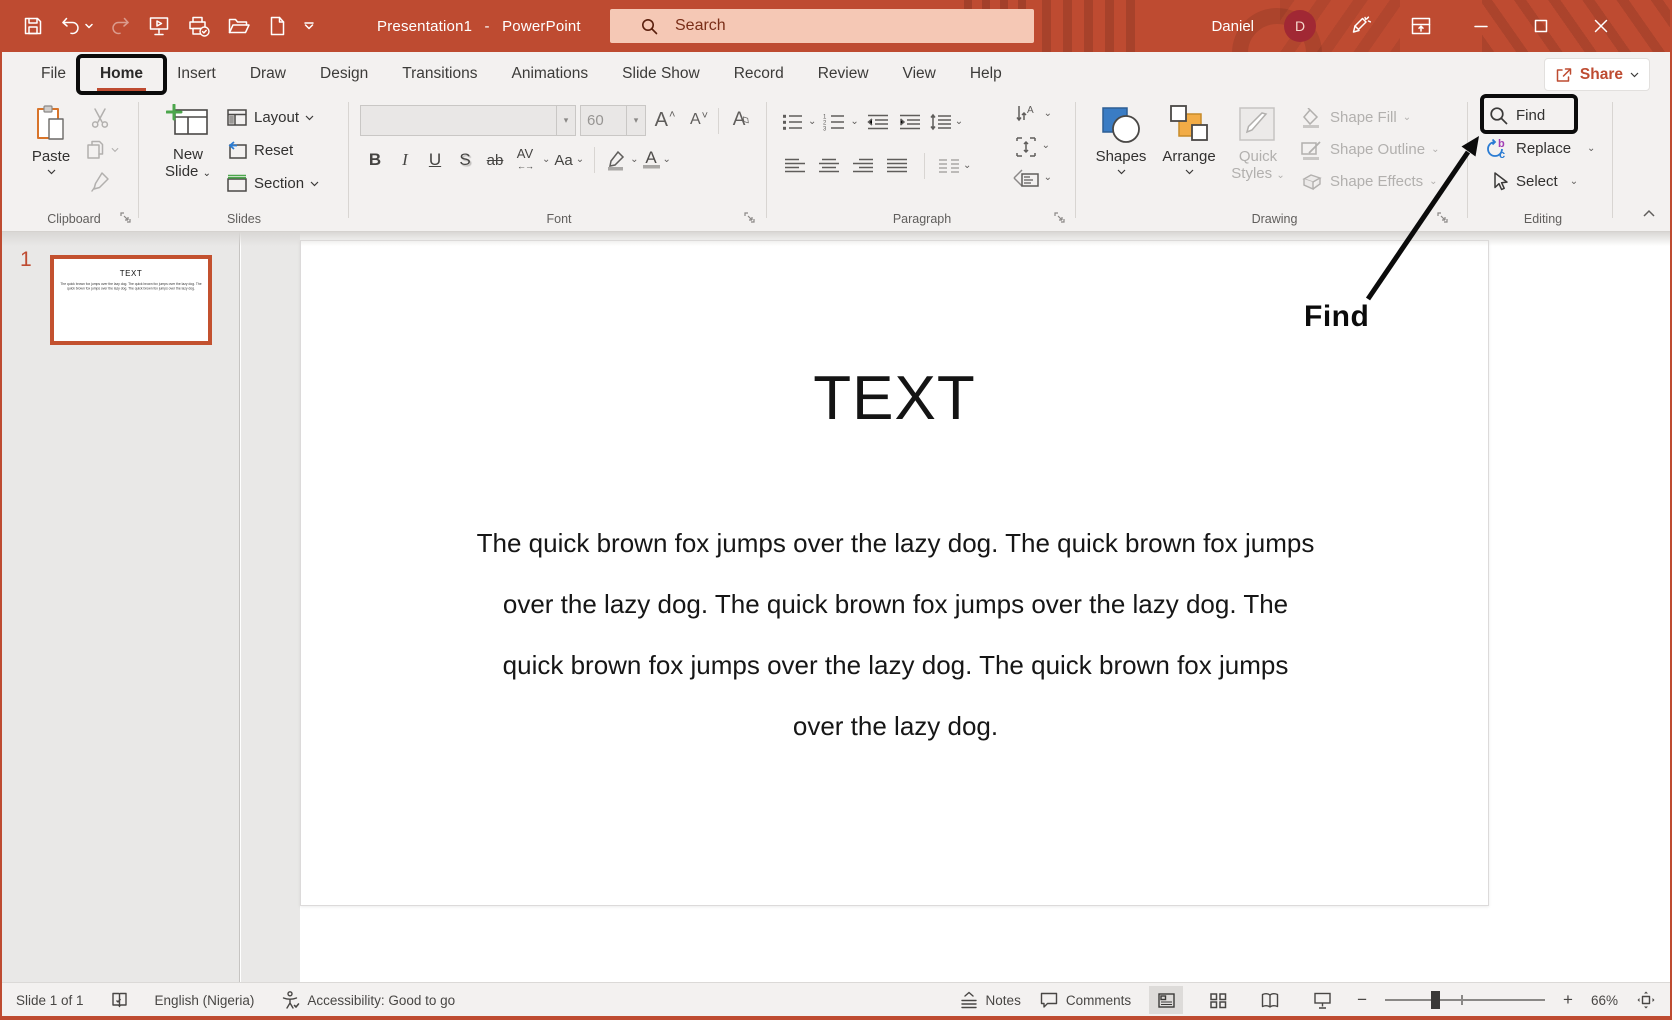  Describe the element at coordinates (699, 120) in the screenshot. I see `decrease-font-size-button: A ˅` at that location.